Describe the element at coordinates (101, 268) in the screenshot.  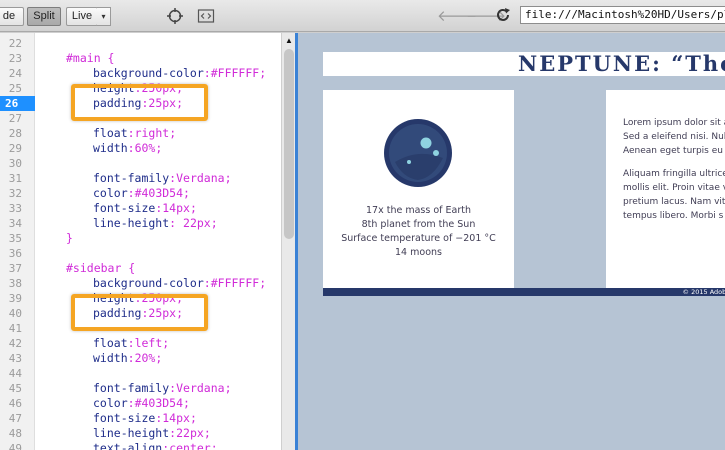
I see `css-selector: #sidebar {` at that location.